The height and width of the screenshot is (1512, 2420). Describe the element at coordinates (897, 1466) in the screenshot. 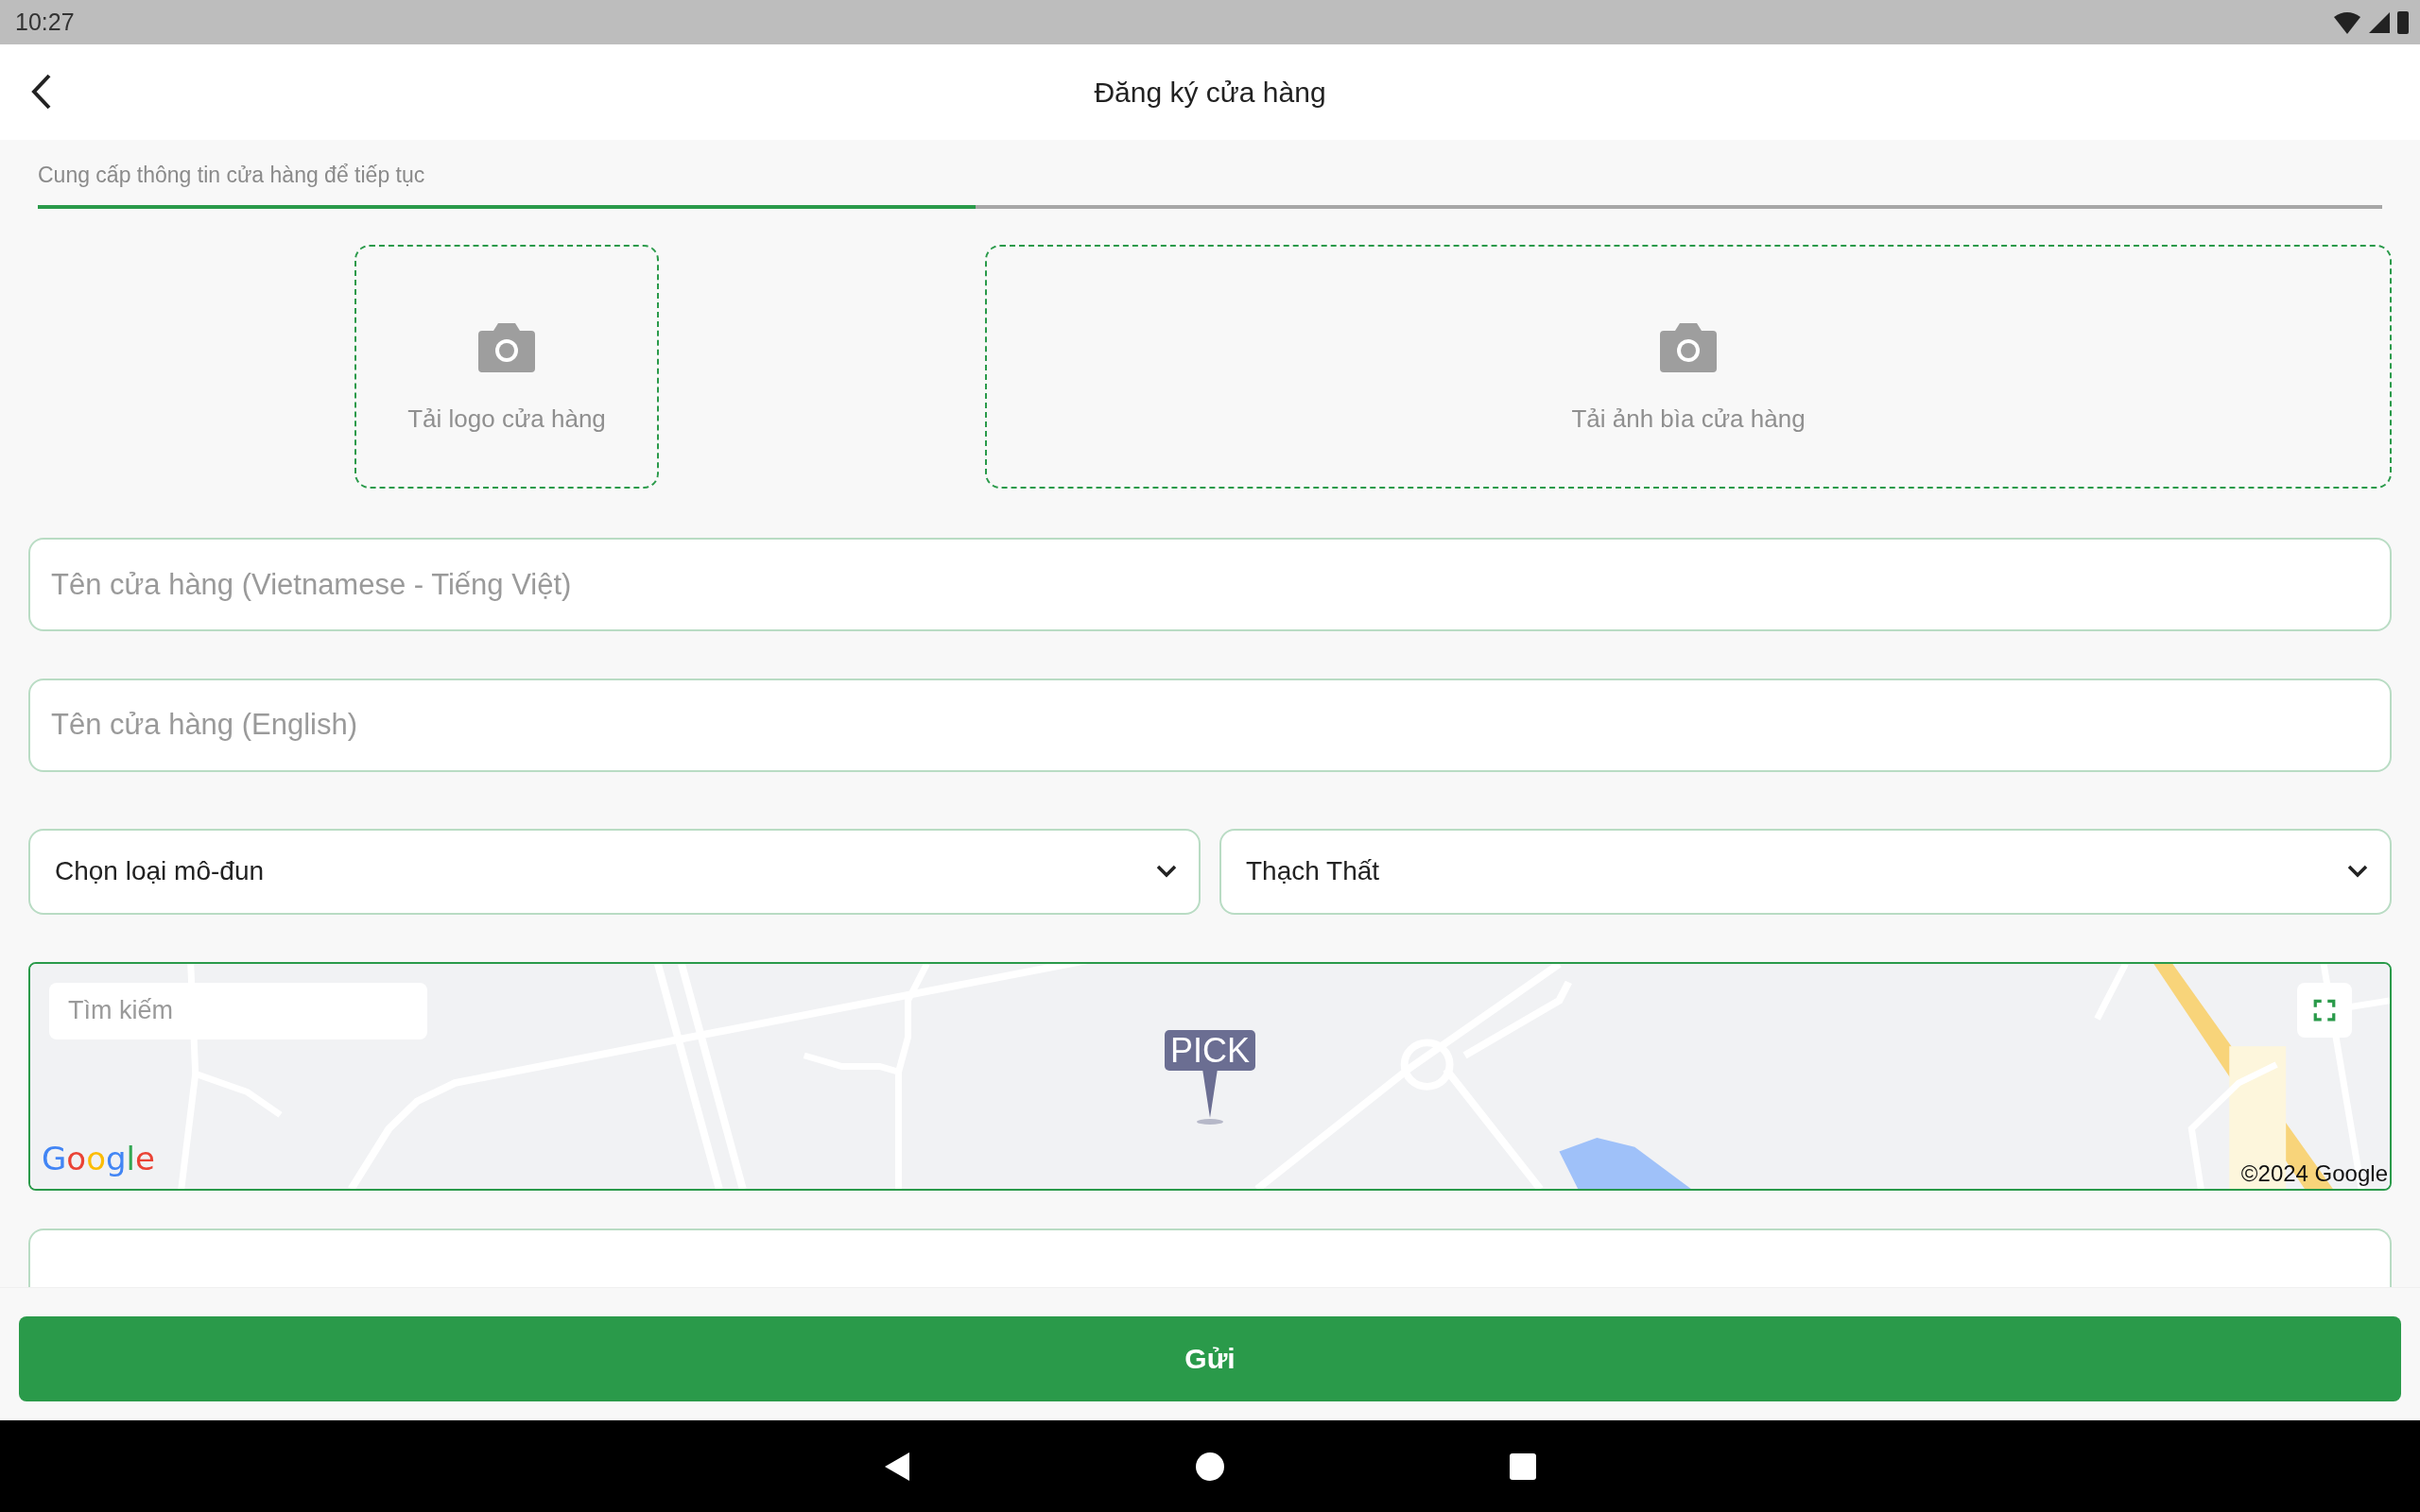

I see `back-nav-icon` at that location.